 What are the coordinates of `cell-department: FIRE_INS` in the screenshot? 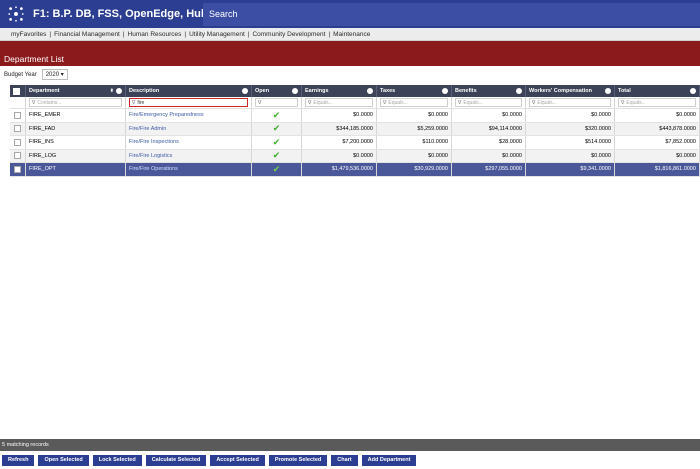 It's located at (76, 142).